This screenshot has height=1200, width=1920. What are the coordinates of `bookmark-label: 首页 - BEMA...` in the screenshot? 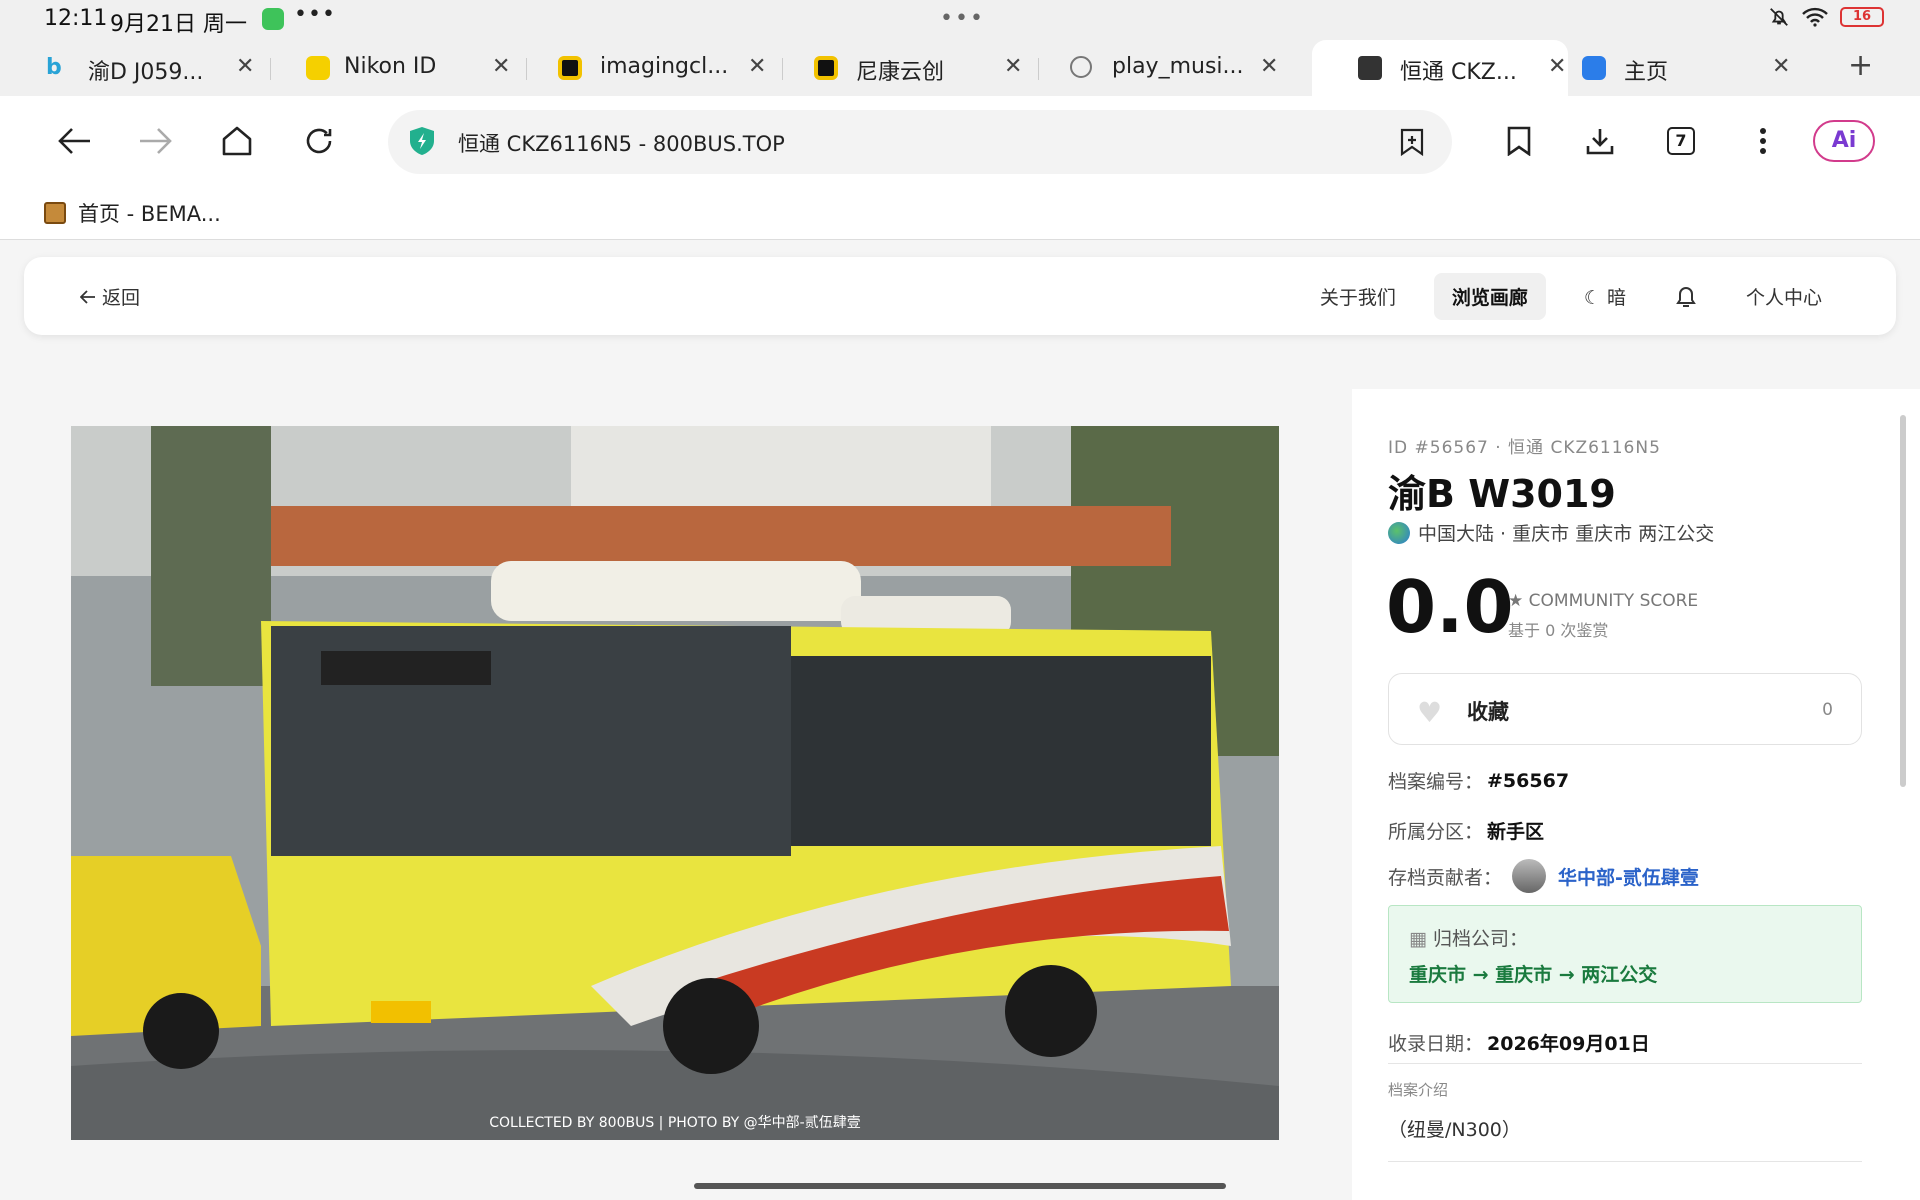 It's located at (149, 214).